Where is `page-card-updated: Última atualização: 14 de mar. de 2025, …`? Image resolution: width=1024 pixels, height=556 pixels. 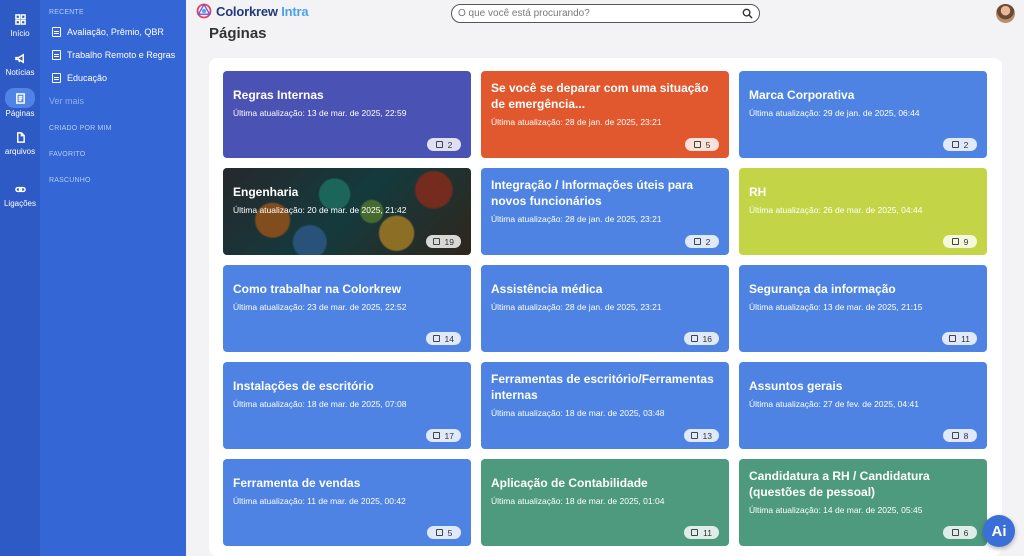
page-card-updated: Última atualização: 14 de mar. de 2025, … is located at coordinates (836, 510).